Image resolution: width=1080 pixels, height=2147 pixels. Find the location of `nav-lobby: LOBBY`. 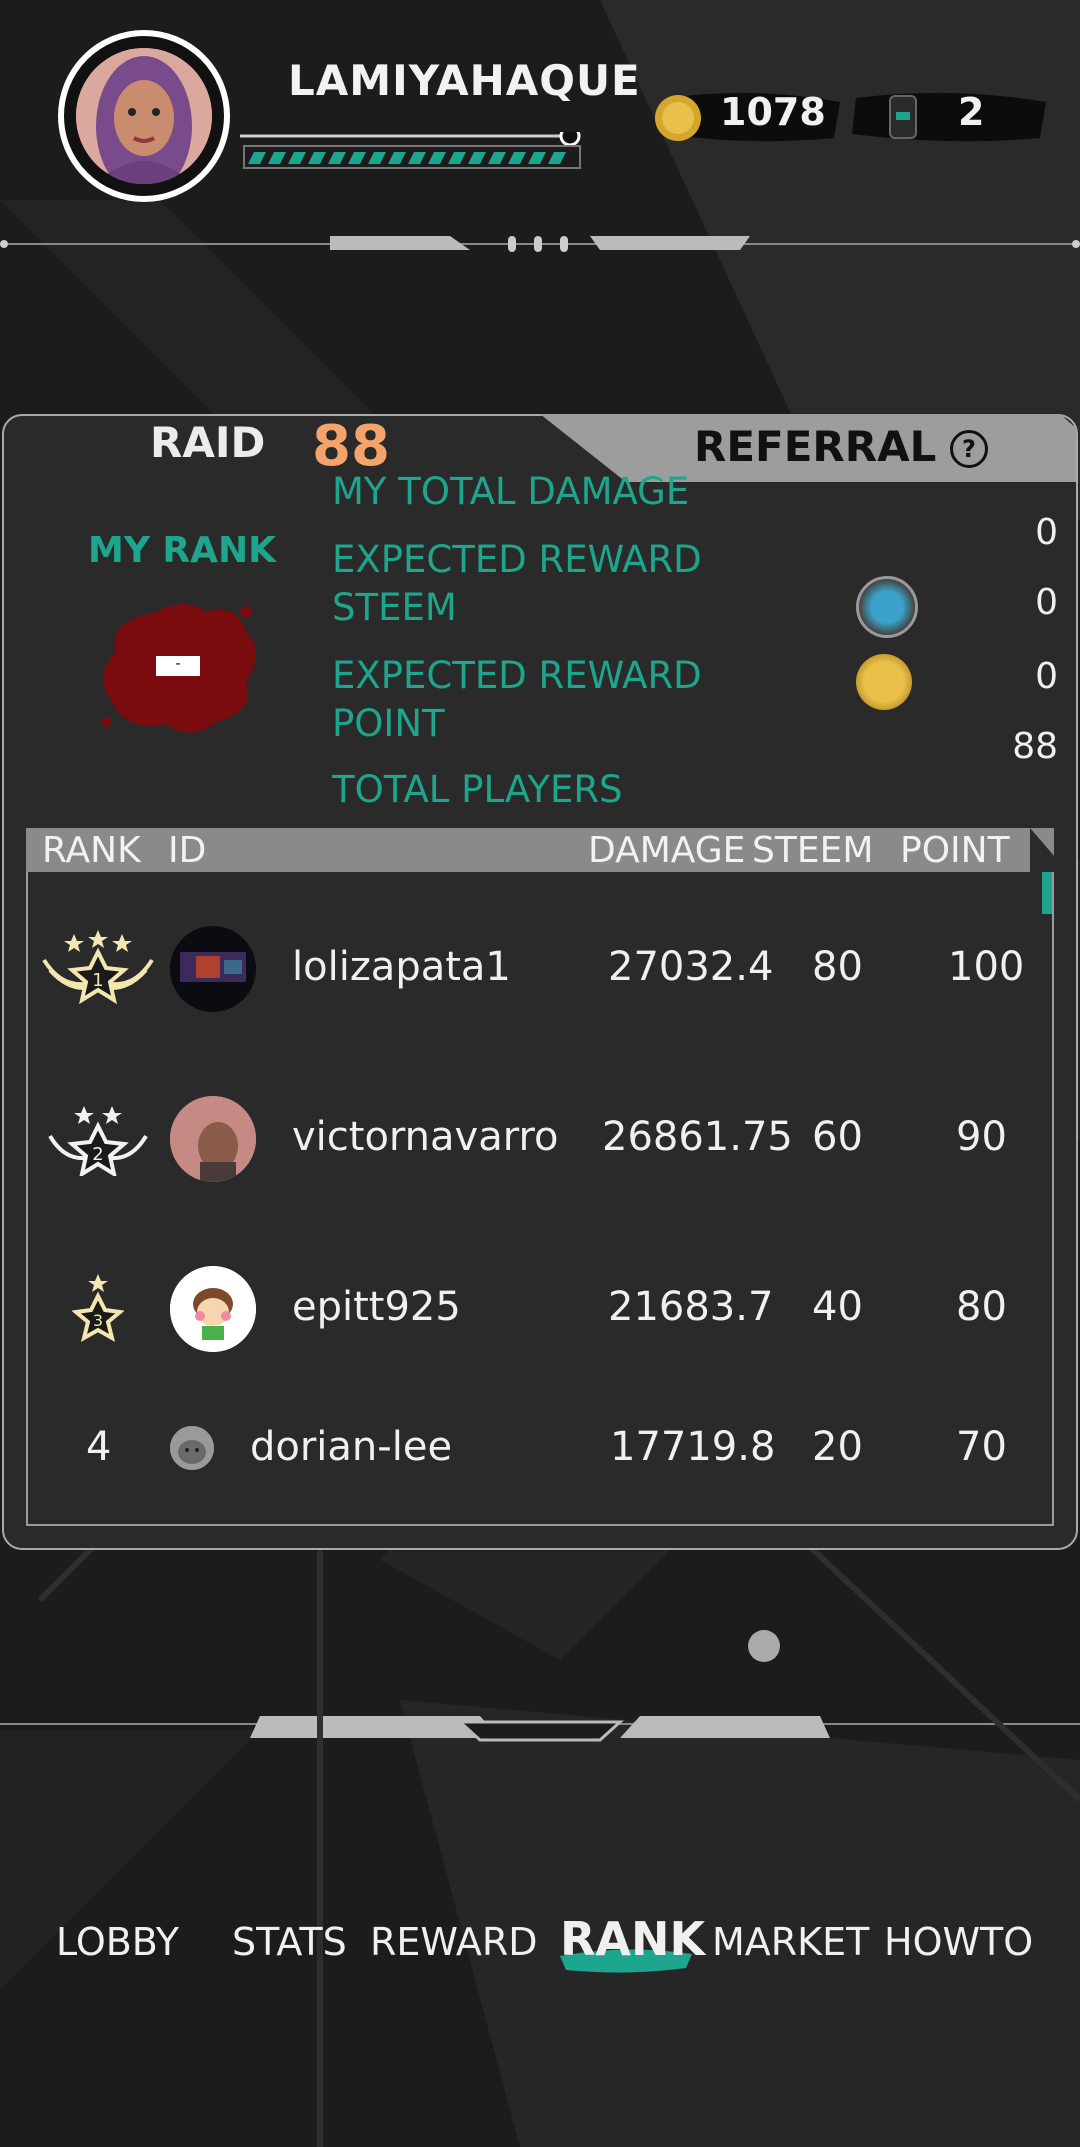

nav-lobby: LOBBY is located at coordinates (117, 1942).